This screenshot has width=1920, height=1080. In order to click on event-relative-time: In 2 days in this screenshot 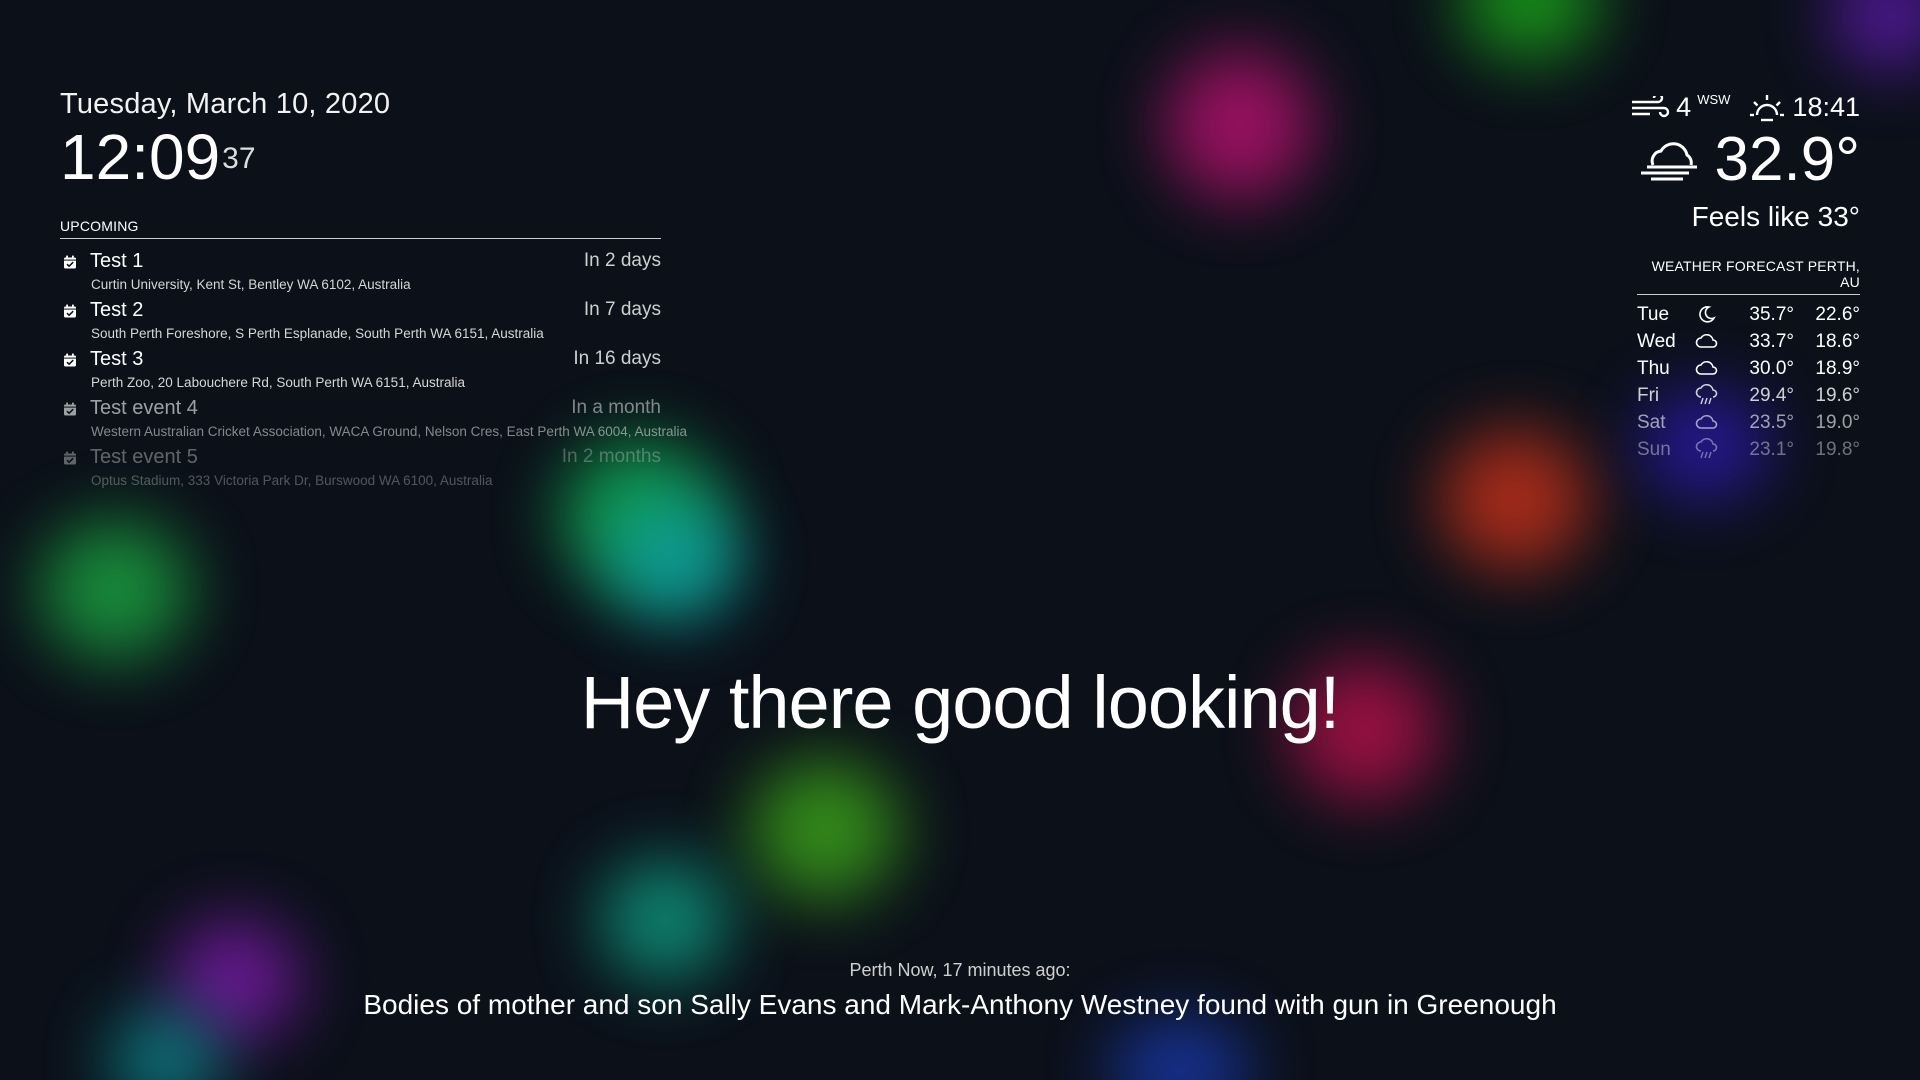, I will do `click(622, 260)`.